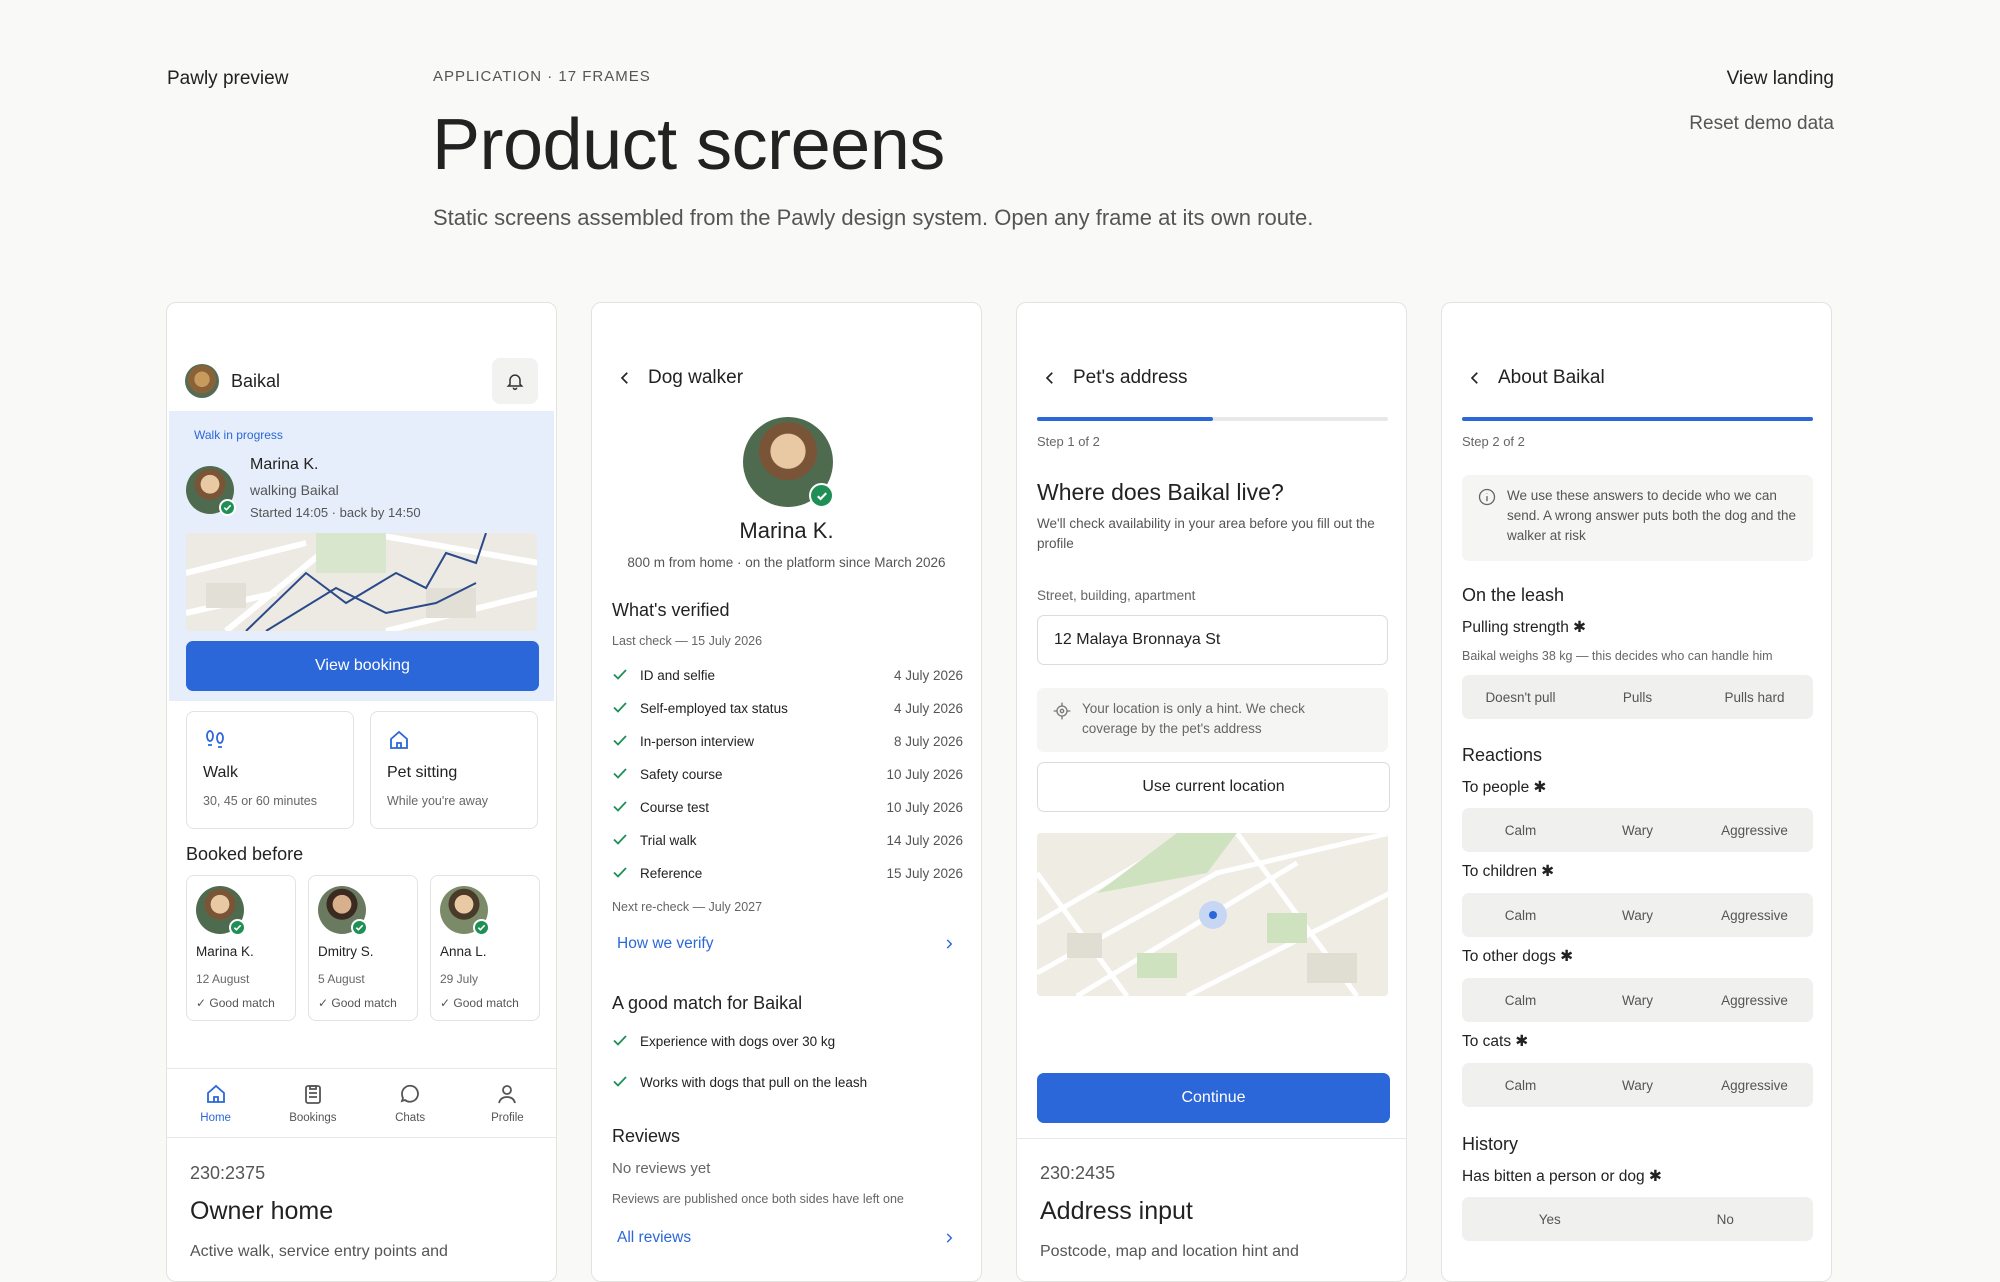 This screenshot has height=1282, width=2000. I want to click on location-target-icon, so click(1062, 711).